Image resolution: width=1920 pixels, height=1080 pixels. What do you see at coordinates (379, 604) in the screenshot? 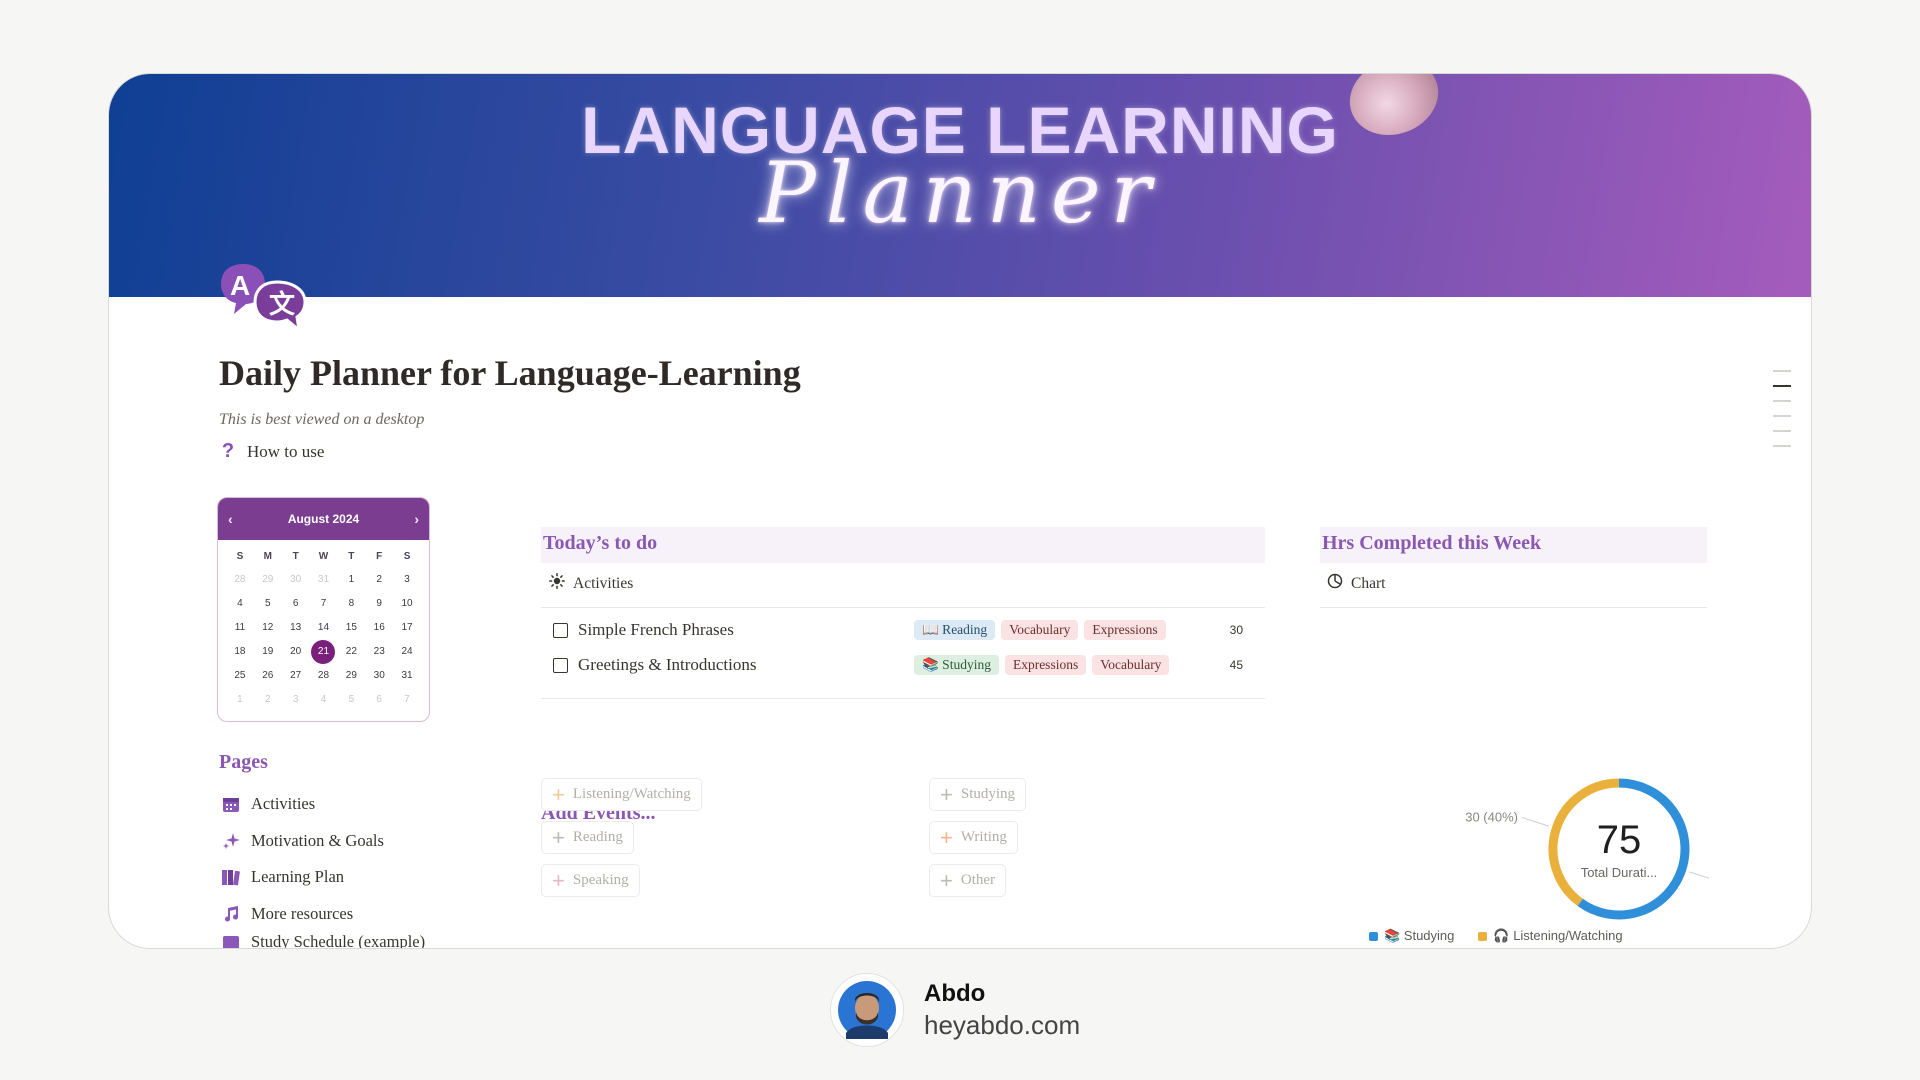
I see `calendar-day: 9` at bounding box center [379, 604].